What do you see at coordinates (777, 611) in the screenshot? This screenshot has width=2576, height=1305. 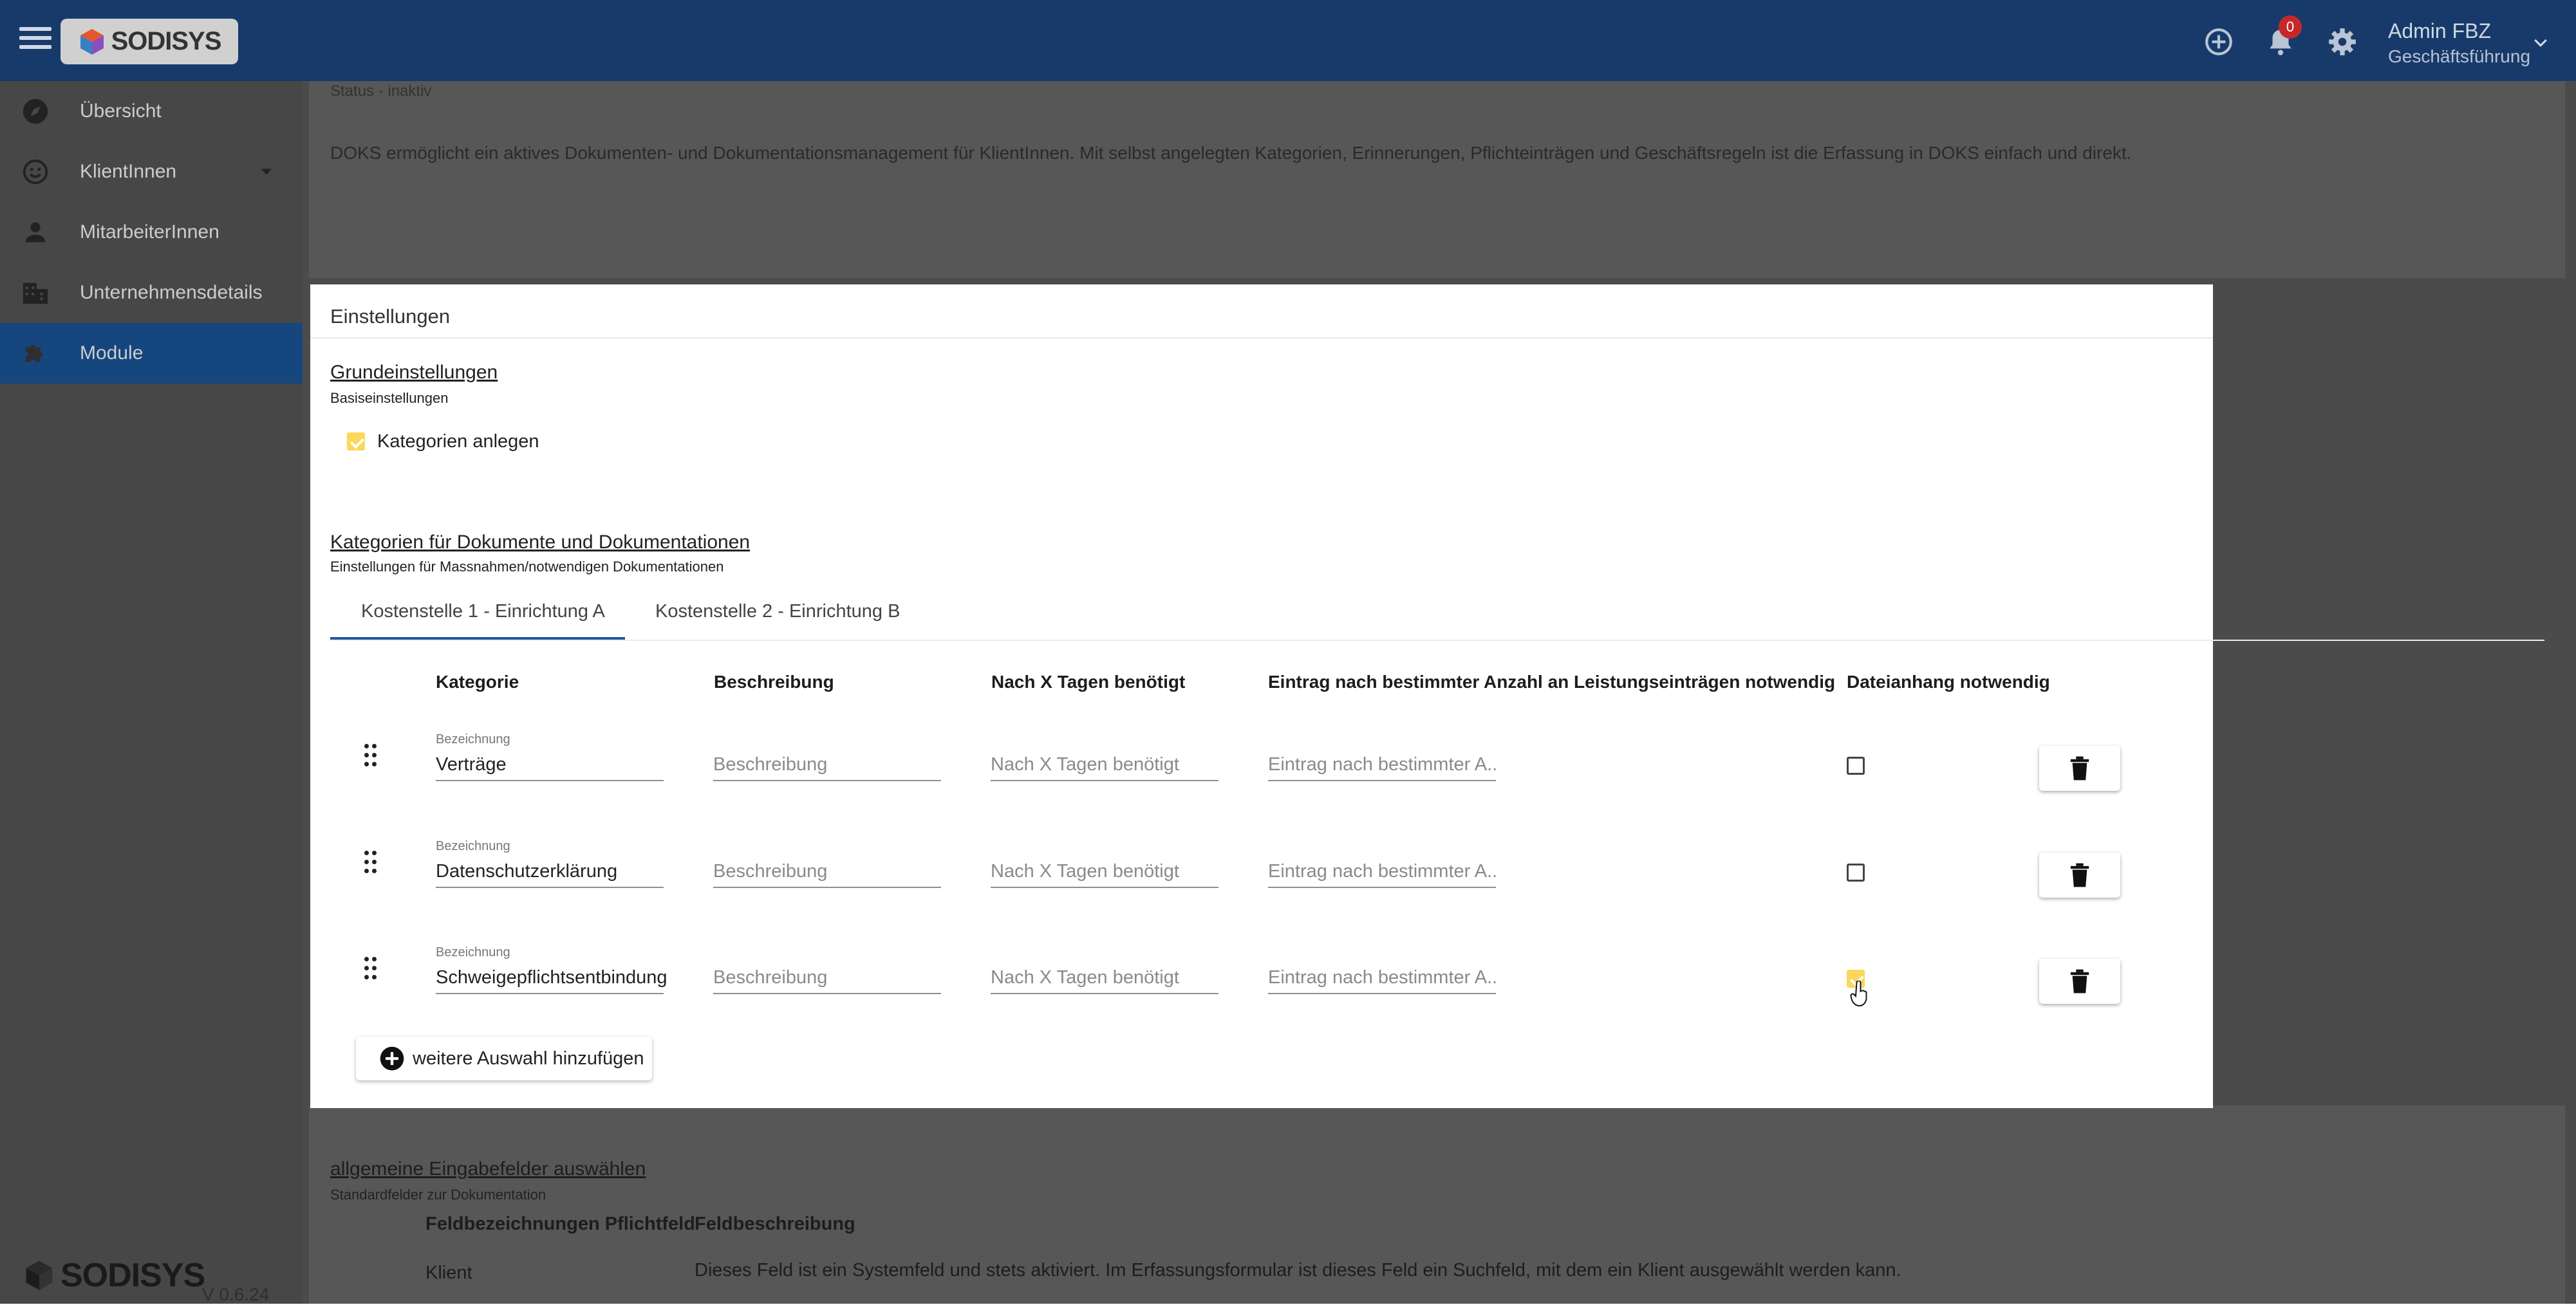 I see `tab-kostenstelle-2: Kostenstelle 2 - Einrichtung B` at bounding box center [777, 611].